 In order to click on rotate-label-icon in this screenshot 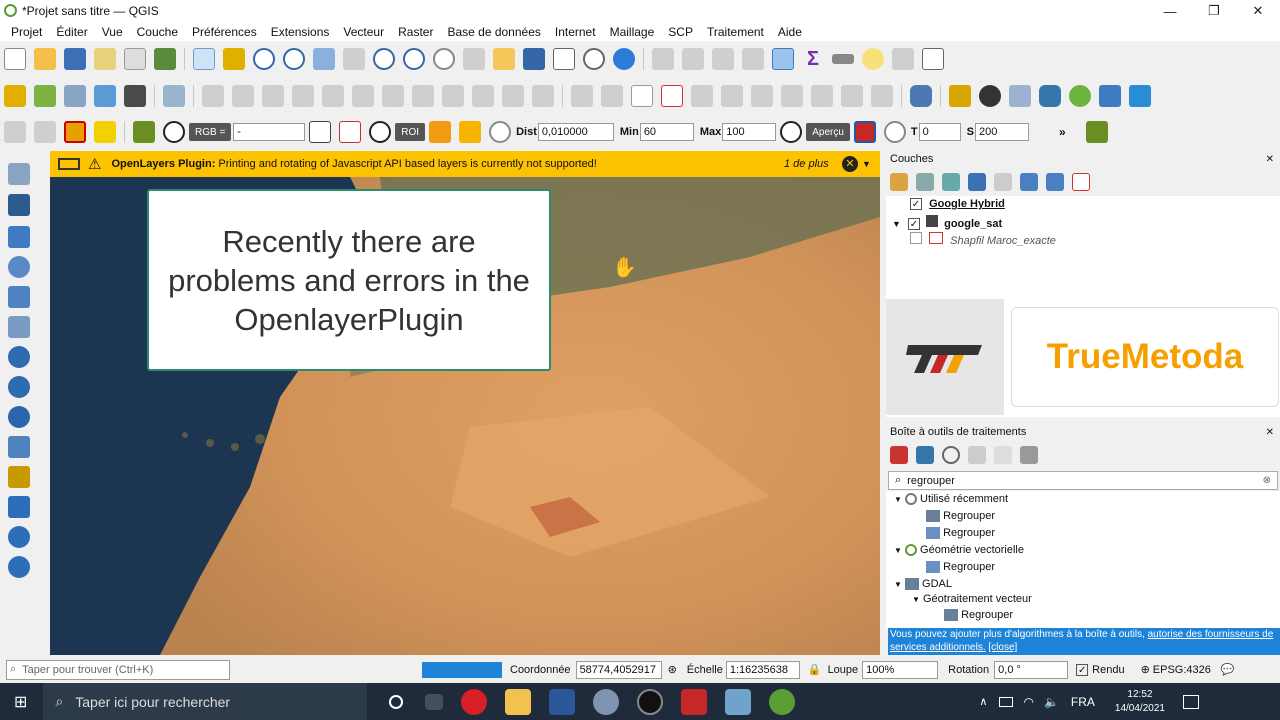, I will do `click(732, 96)`.